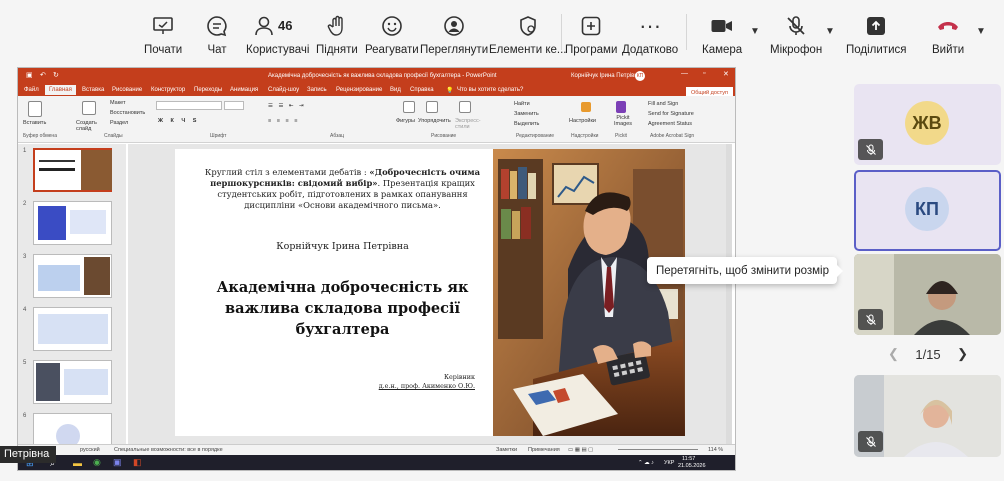 The height and width of the screenshot is (481, 1004). Describe the element at coordinates (669, 463) in the screenshot. I see `keyboard-language: УКР` at that location.